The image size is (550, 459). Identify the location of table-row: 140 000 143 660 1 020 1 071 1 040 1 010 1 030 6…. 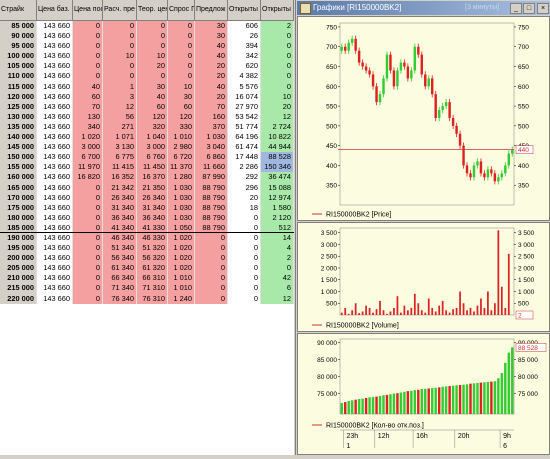
(147, 137).